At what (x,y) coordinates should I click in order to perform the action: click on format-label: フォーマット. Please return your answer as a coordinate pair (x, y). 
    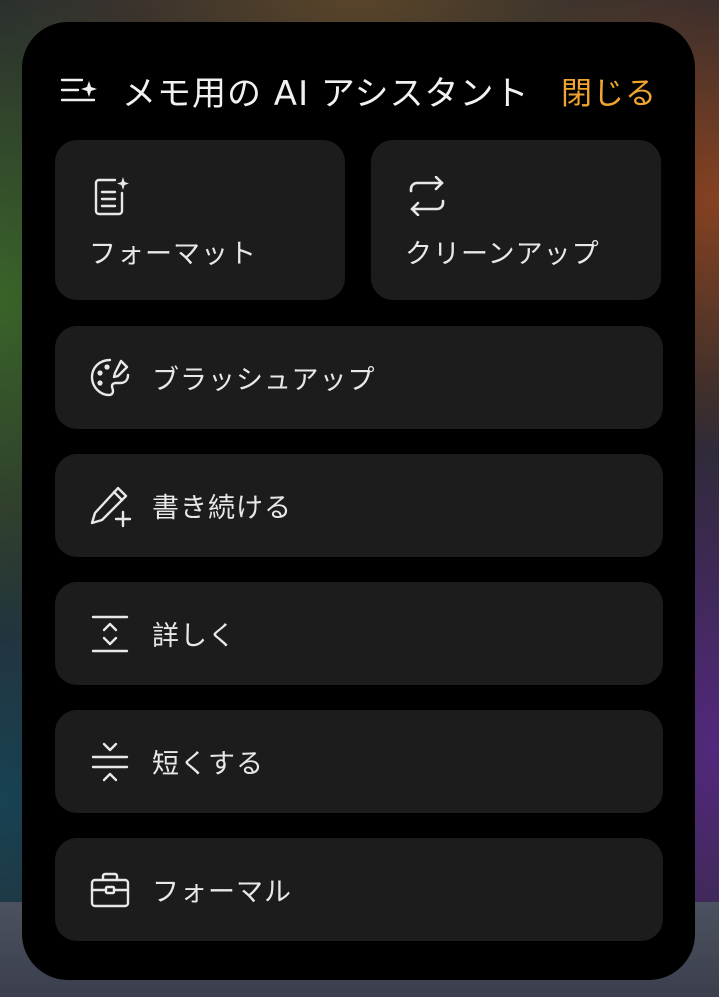
    Looking at the image, I should click on (173, 254).